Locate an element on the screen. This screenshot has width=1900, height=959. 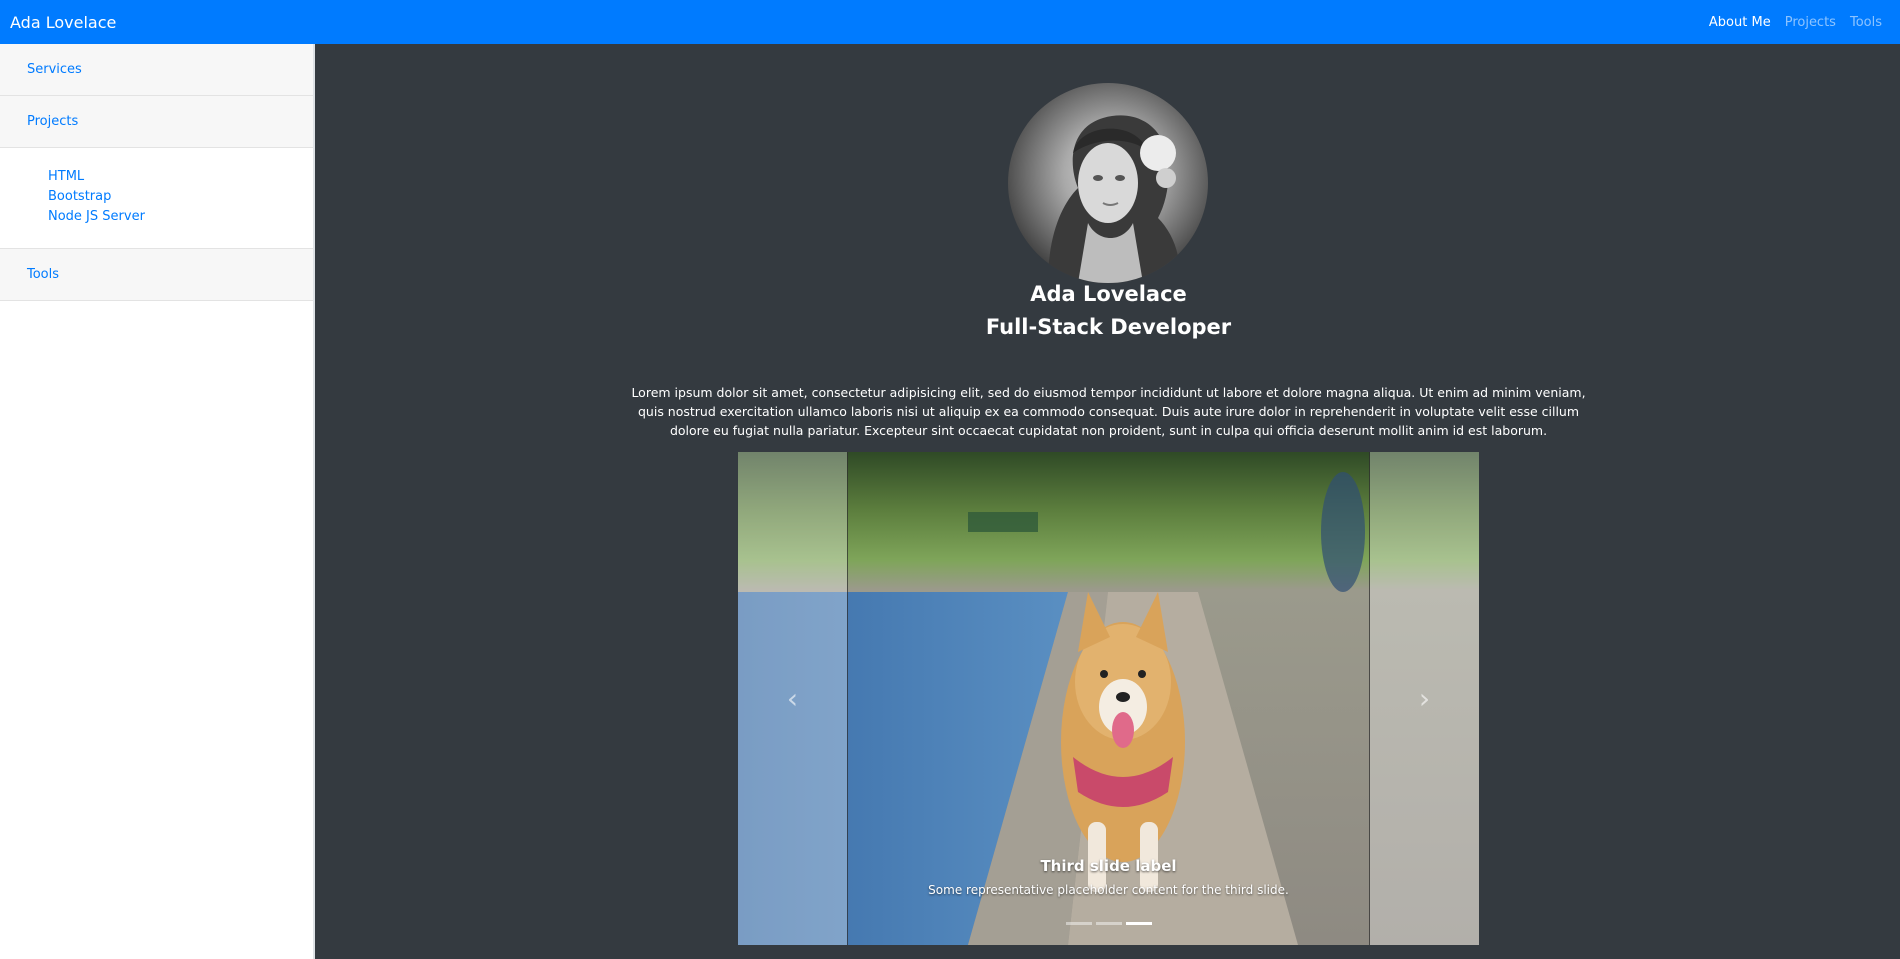
nav-link-projects: Projects is located at coordinates (1810, 22).